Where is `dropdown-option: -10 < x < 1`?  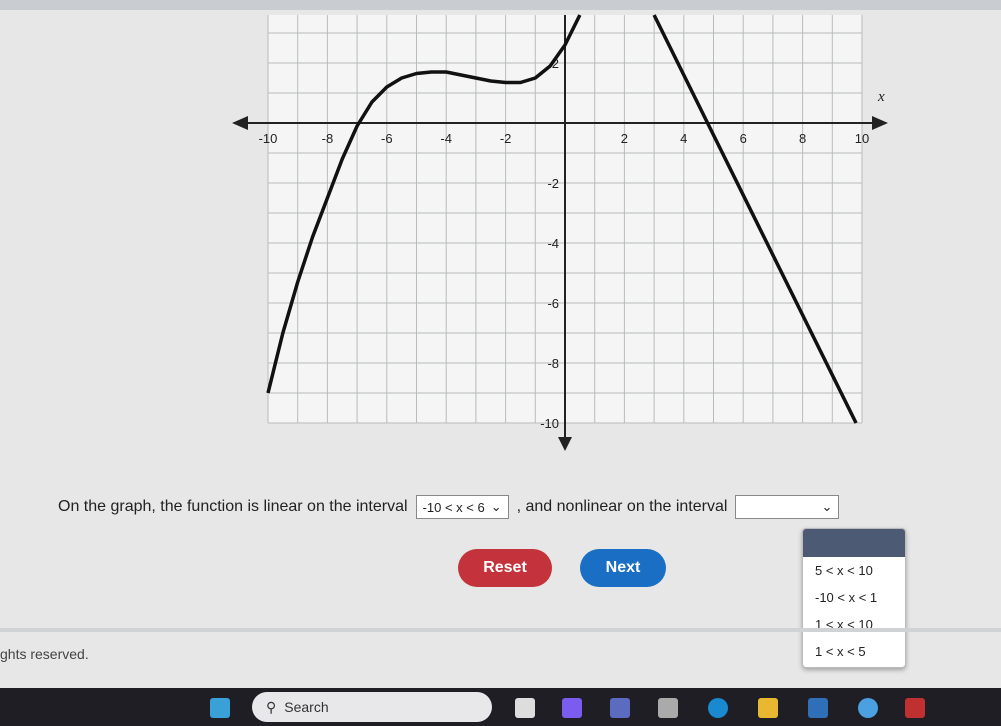
dropdown-option: -10 < x < 1 is located at coordinates (854, 597).